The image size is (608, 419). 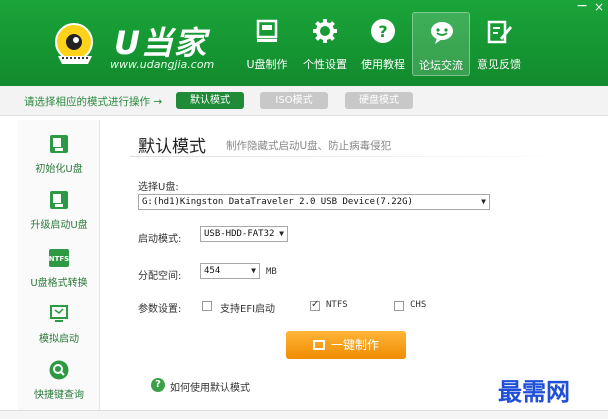 I want to click on page-title: 默认模式, so click(x=172, y=147).